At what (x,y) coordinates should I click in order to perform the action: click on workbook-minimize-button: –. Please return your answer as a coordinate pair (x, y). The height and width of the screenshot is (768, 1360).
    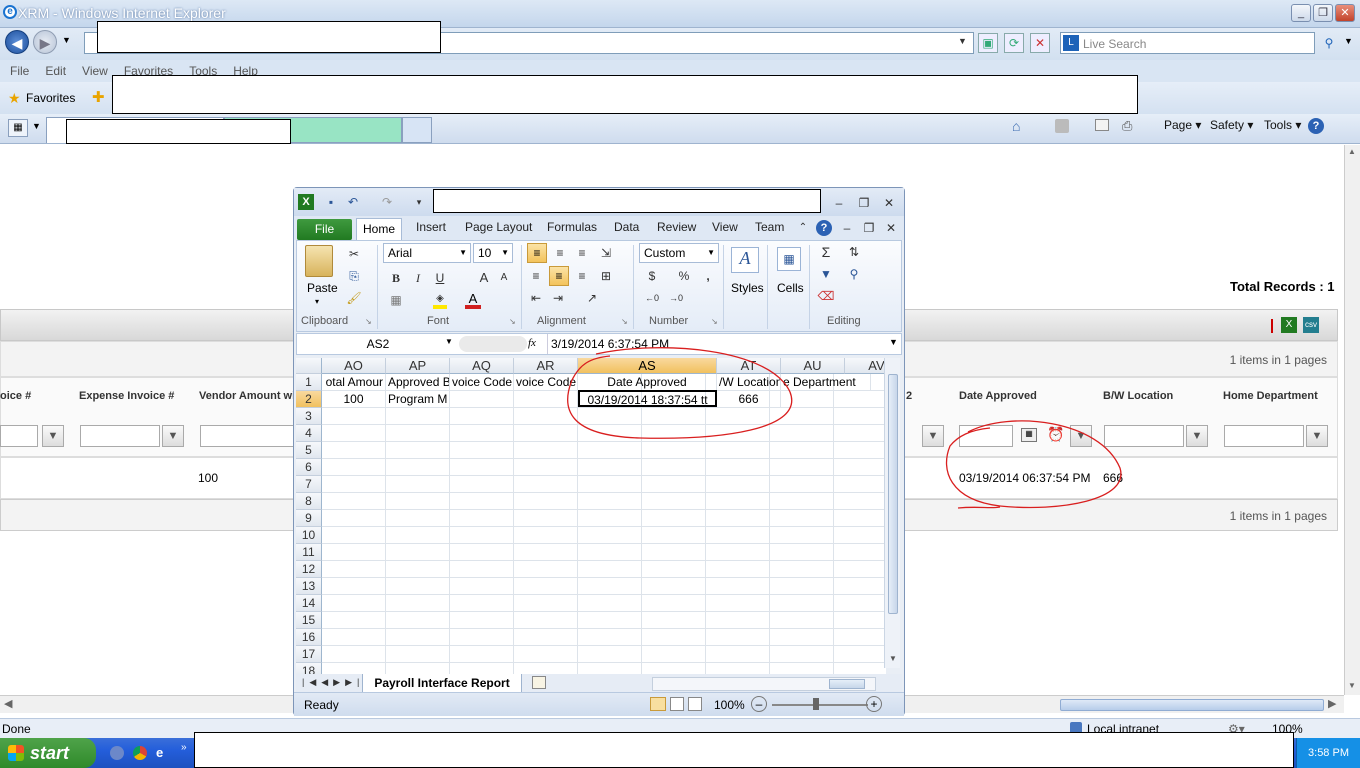
    Looking at the image, I should click on (847, 228).